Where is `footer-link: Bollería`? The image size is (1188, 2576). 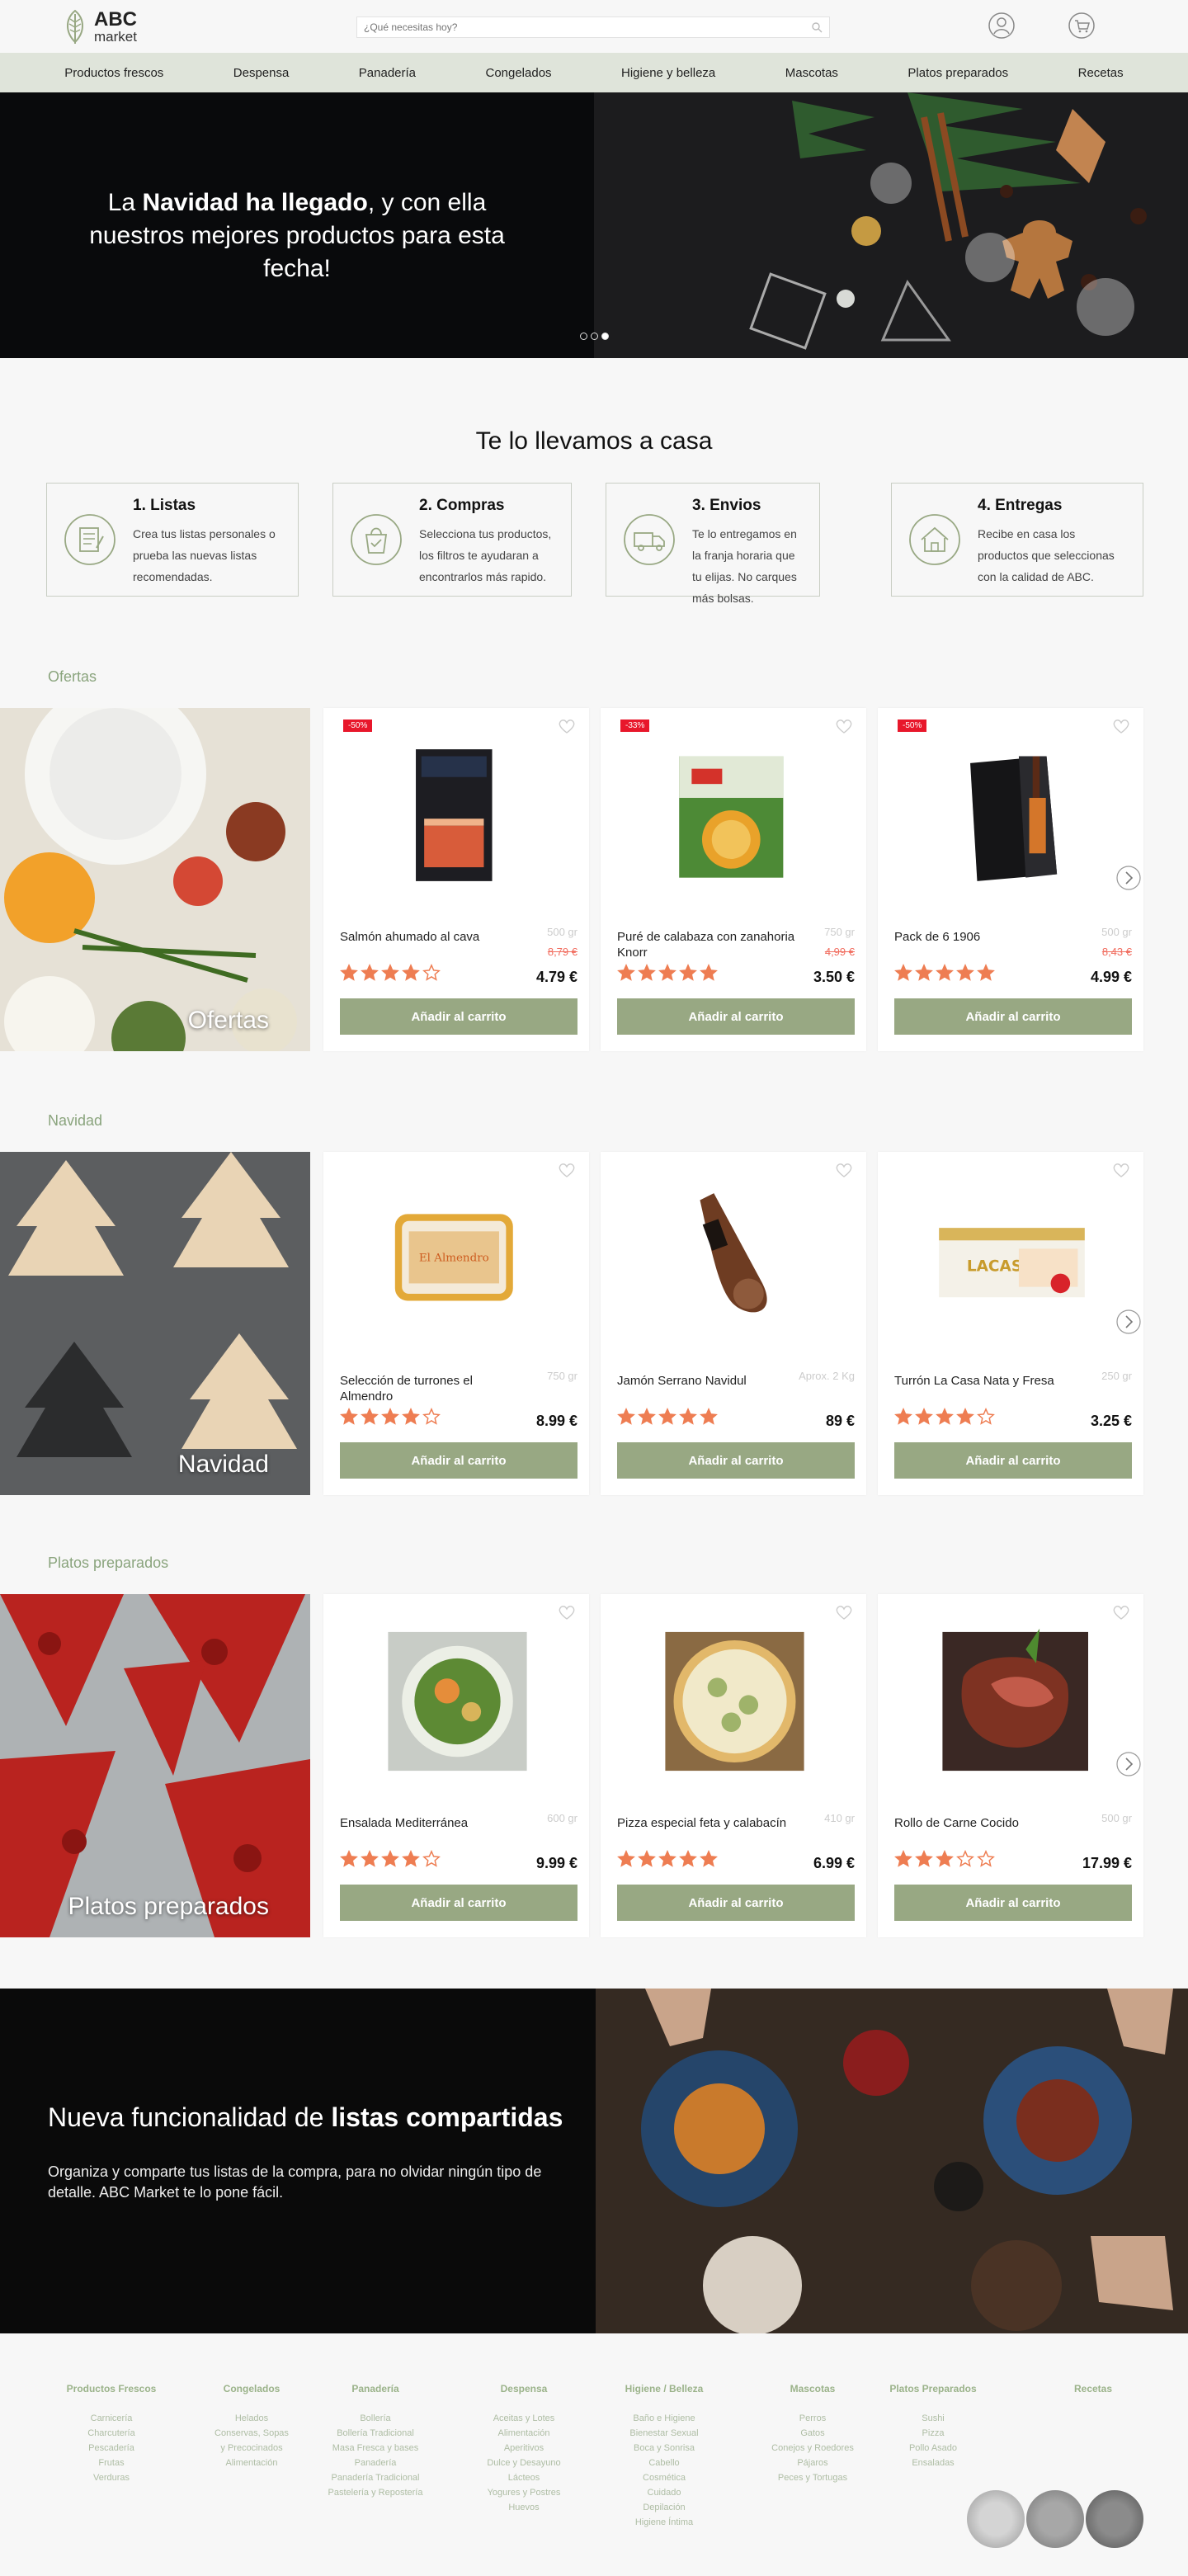
footer-link: Bollería is located at coordinates (375, 2418).